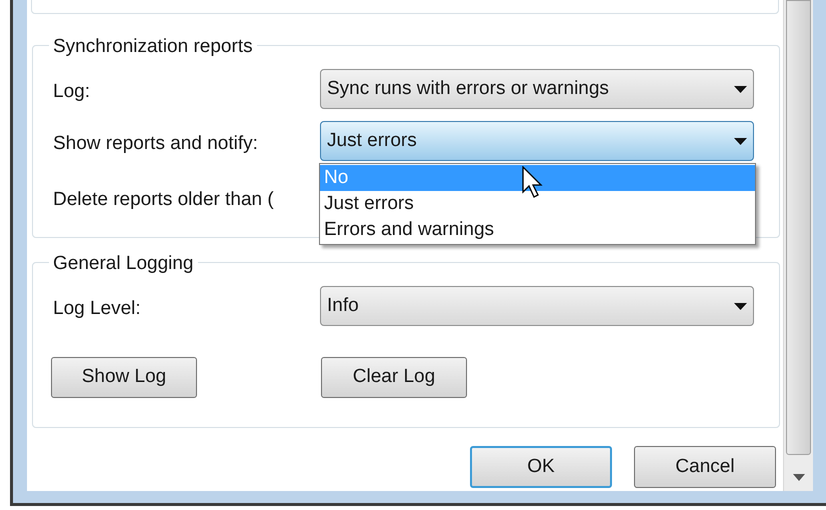  What do you see at coordinates (705, 467) in the screenshot?
I see `dialog-button: Cancel` at bounding box center [705, 467].